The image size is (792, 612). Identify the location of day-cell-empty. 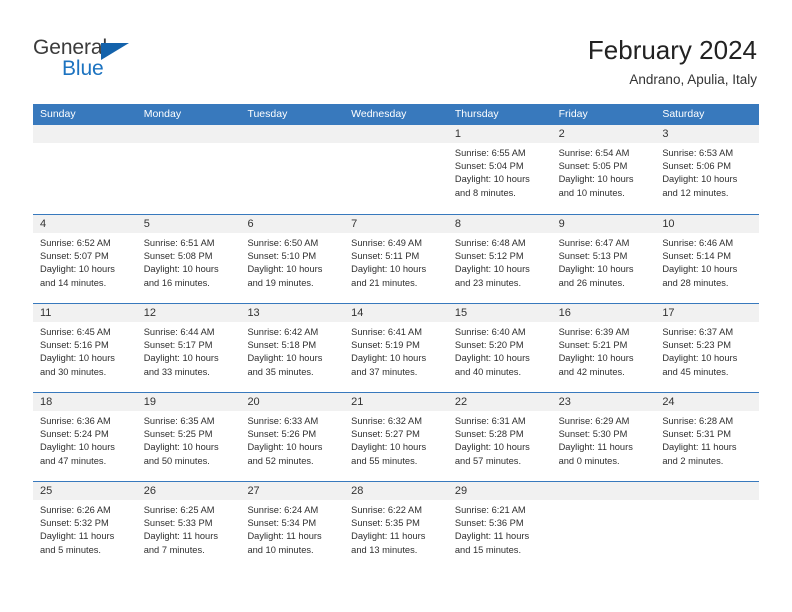
(292, 169).